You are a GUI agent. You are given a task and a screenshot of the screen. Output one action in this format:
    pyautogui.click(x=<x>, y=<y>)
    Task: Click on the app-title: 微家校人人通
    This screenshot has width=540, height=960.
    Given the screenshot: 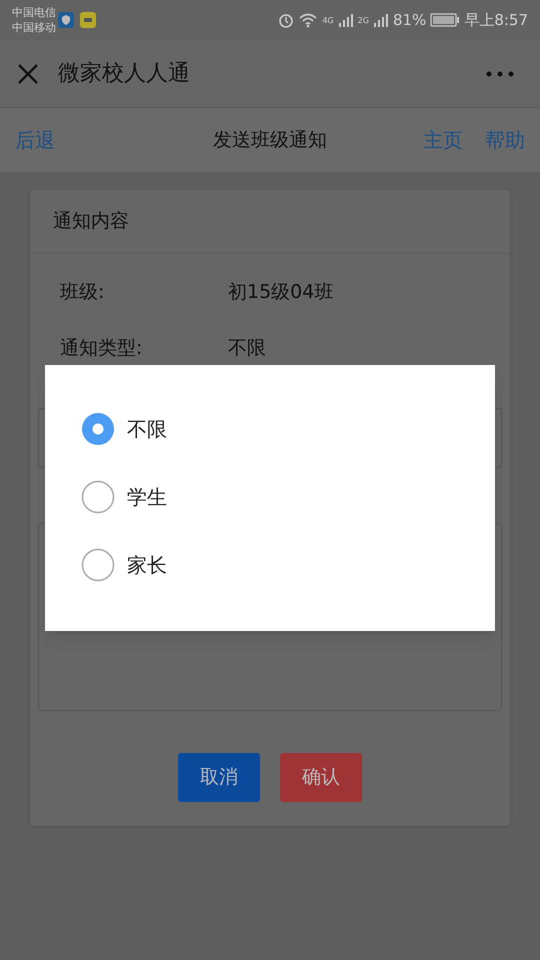 What is the action you would take?
    pyautogui.click(x=124, y=74)
    